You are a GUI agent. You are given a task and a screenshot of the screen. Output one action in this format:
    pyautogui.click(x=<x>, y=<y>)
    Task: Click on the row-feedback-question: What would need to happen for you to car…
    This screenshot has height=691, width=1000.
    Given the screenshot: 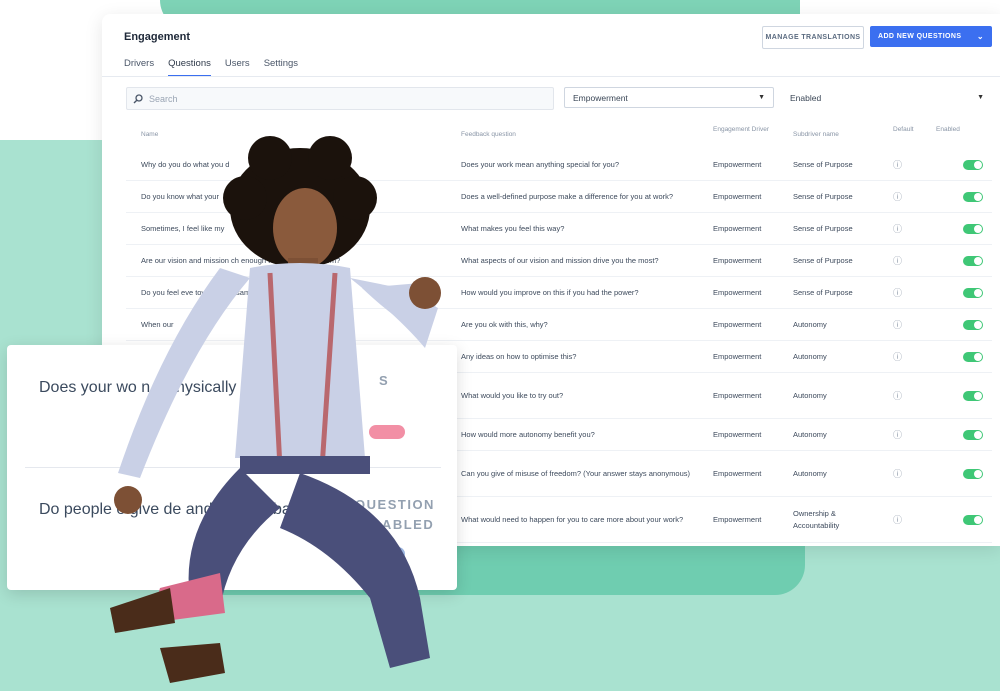 What is the action you would take?
    pyautogui.click(x=572, y=519)
    